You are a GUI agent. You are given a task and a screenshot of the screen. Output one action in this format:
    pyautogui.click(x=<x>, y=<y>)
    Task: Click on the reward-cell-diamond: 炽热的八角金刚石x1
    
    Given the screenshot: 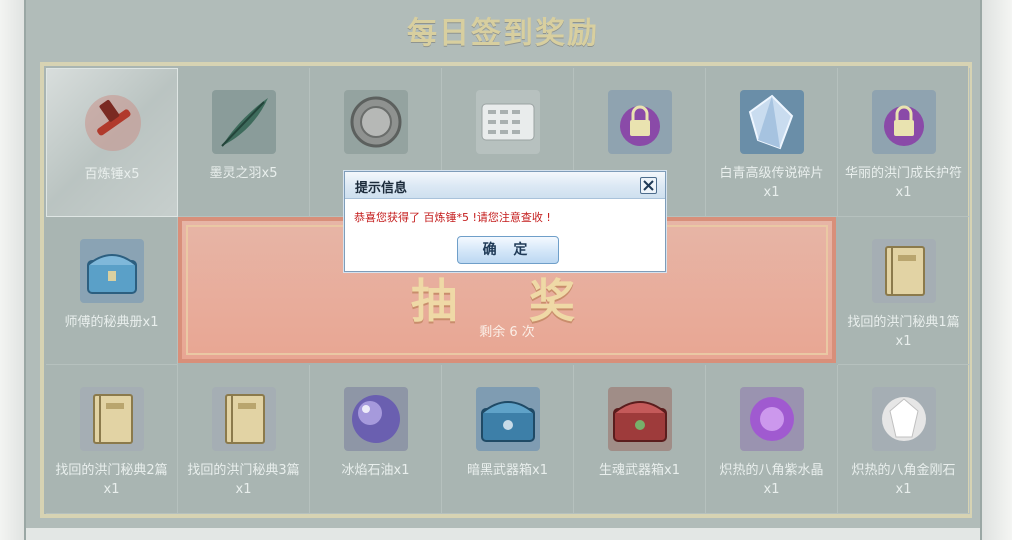 What is the action you would take?
    pyautogui.click(x=904, y=439)
    